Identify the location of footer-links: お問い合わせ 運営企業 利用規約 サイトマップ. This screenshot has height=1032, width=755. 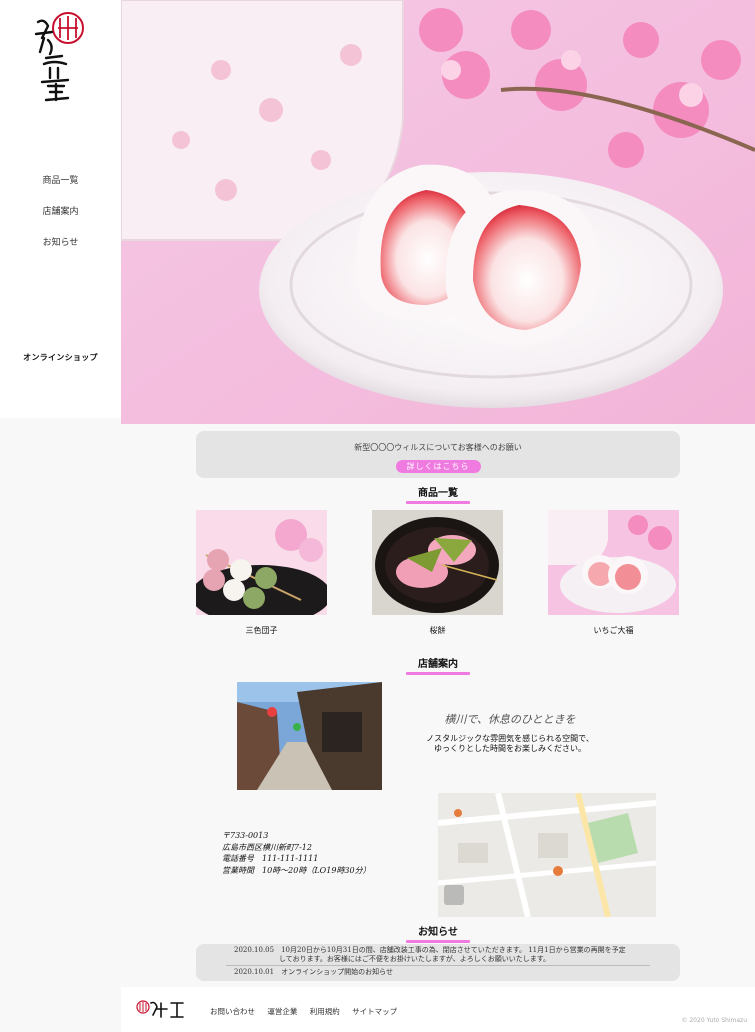
(308, 1011).